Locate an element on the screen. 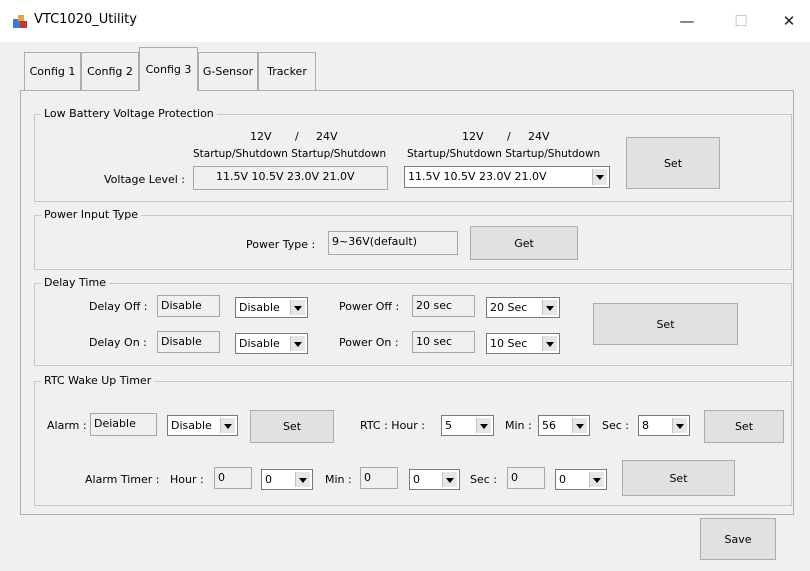 This screenshot has height=571, width=810. power-off-value: 20 sec is located at coordinates (443, 306).